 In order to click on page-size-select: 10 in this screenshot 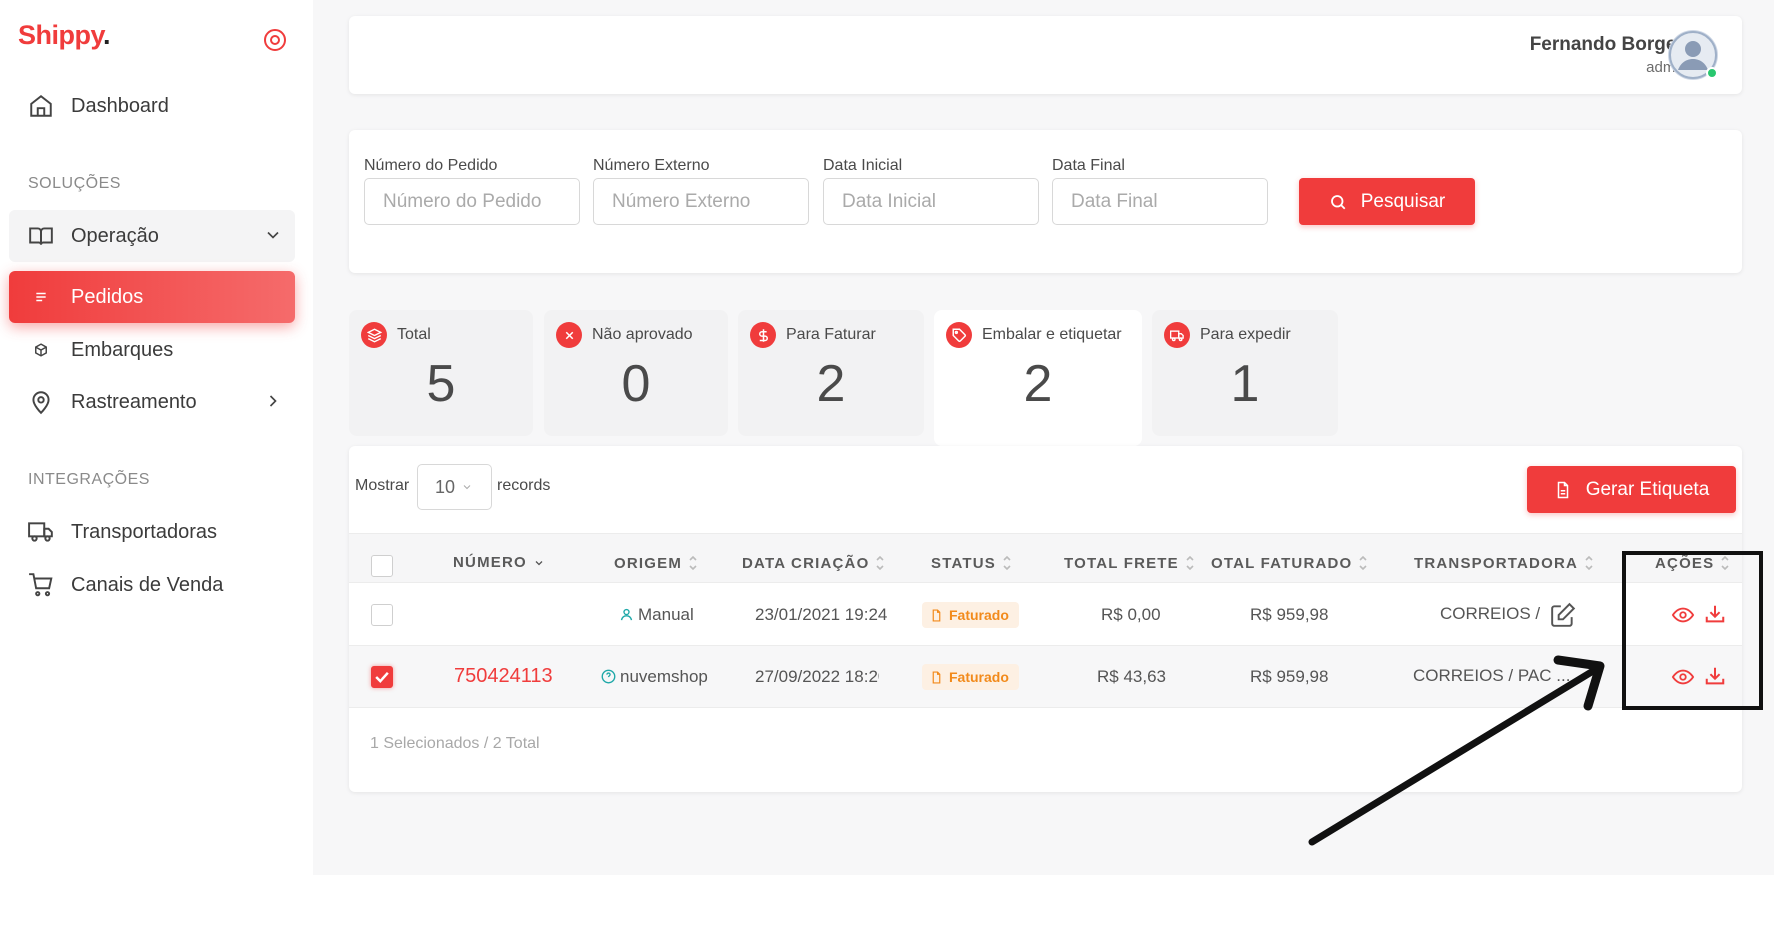, I will do `click(454, 487)`.